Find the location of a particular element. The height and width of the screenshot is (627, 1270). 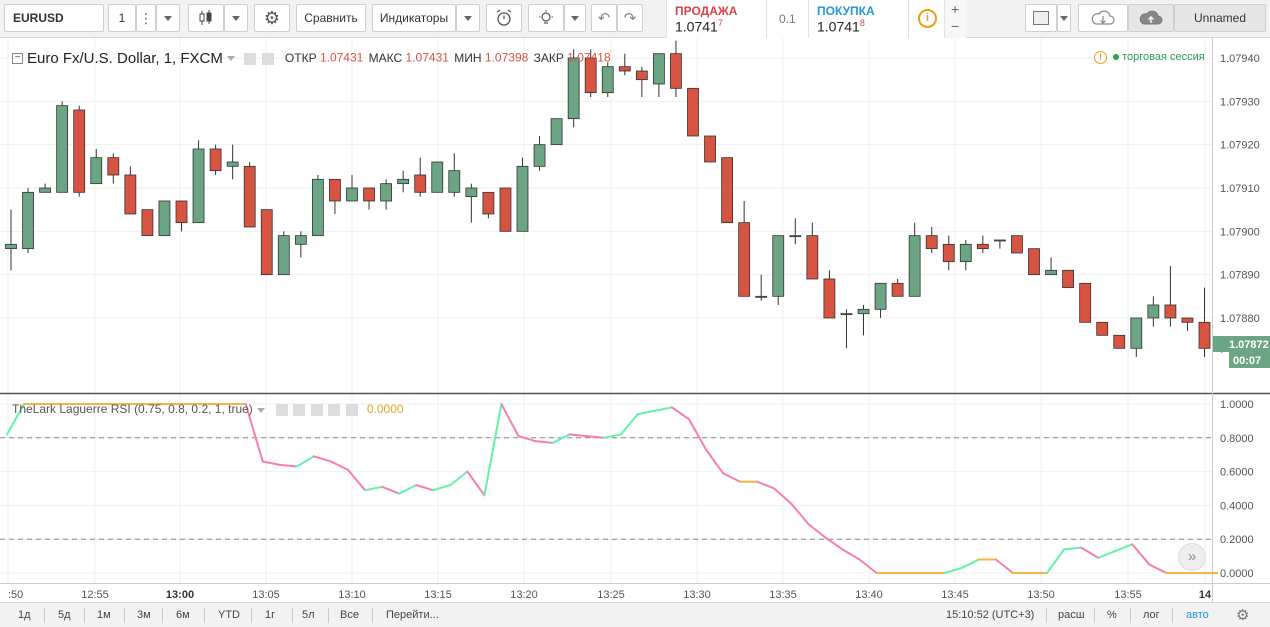

chart-style-dropdown is located at coordinates (236, 18).